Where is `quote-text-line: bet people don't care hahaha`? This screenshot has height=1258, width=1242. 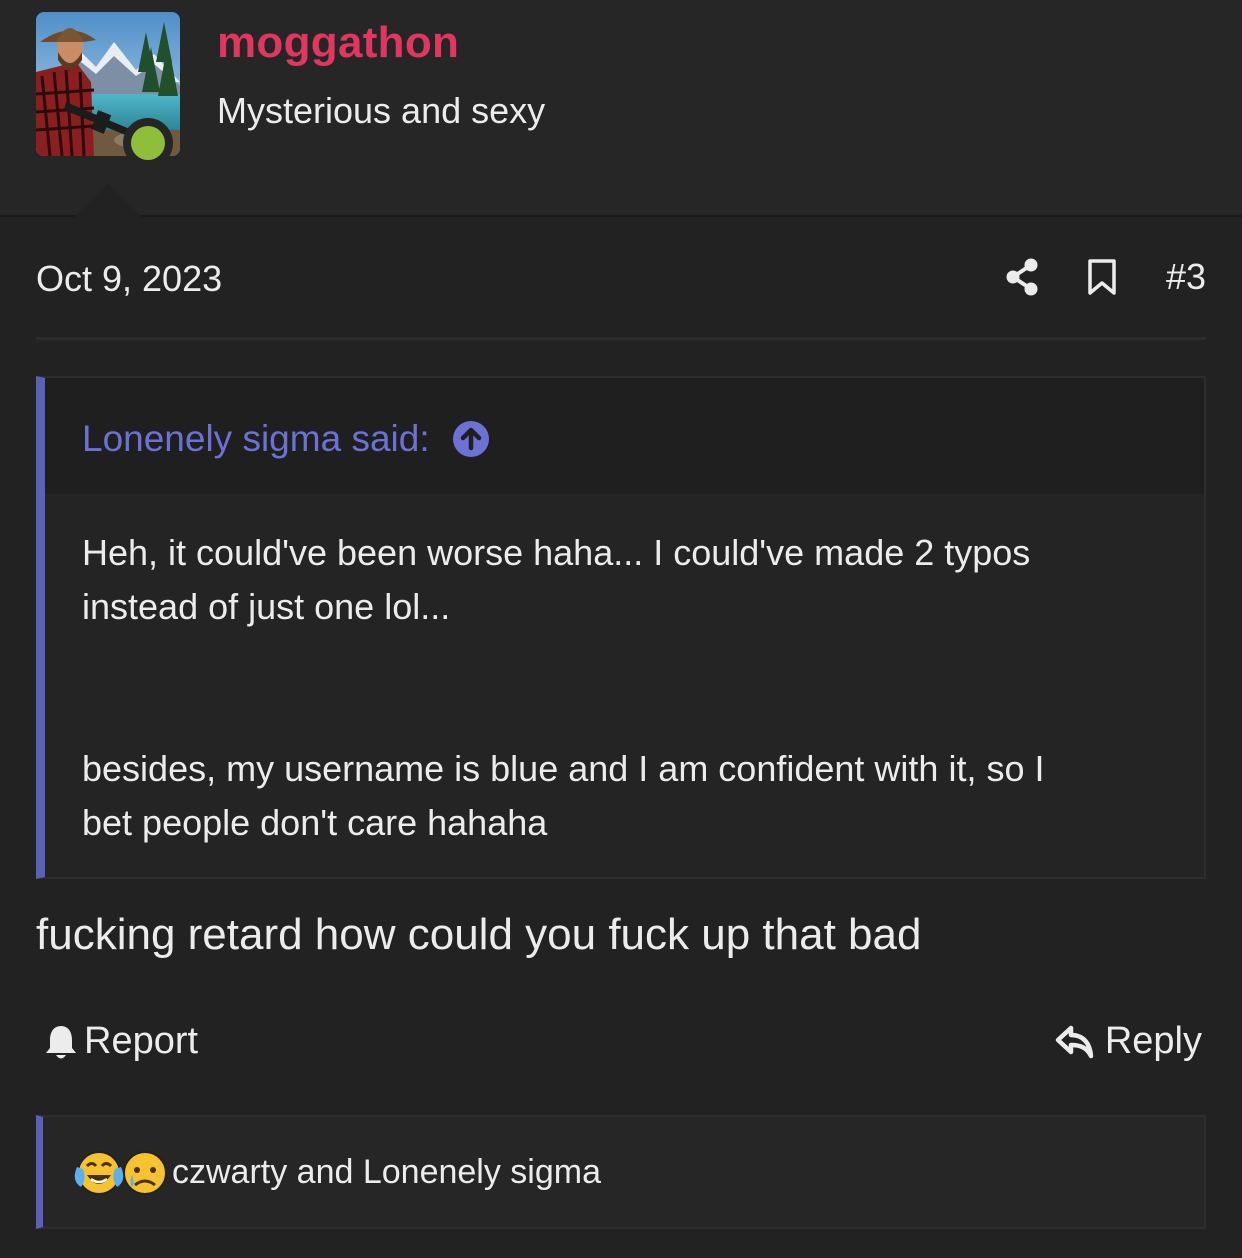
quote-text-line: bet people don't care hahaha is located at coordinates (315, 822).